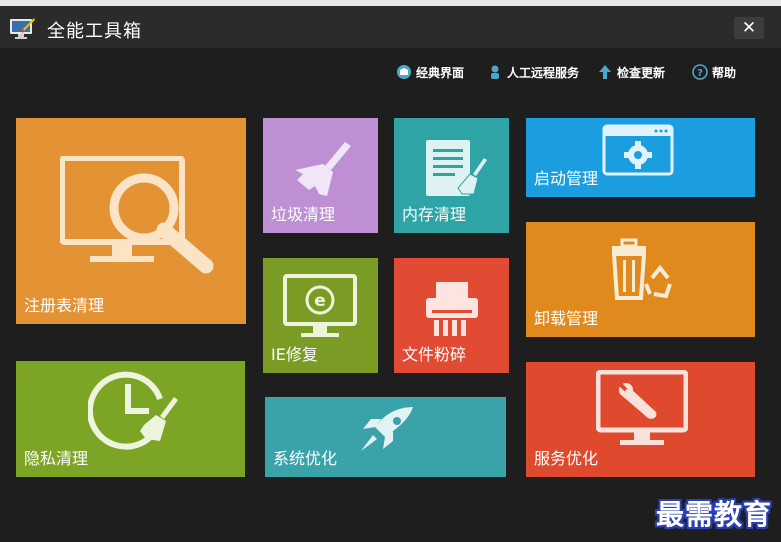 This screenshot has height=542, width=781. What do you see at coordinates (605, 72) in the screenshot?
I see `update-arrow-icon` at bounding box center [605, 72].